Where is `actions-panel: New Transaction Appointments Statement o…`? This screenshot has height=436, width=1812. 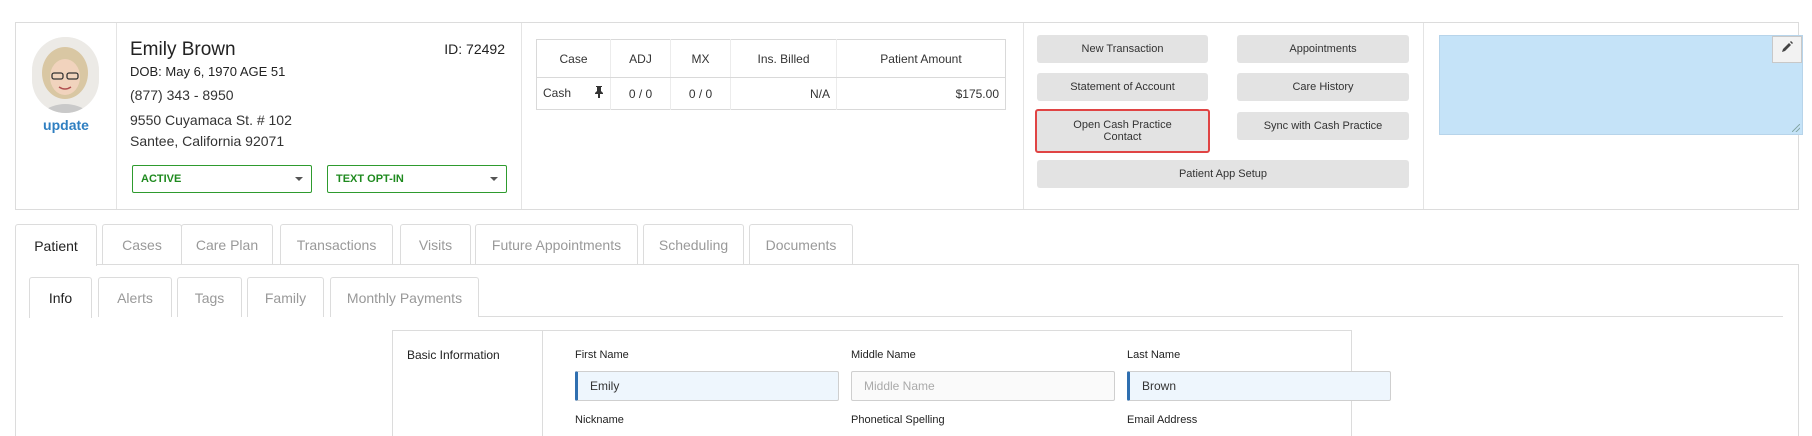
actions-panel: New Transaction Appointments Statement o… is located at coordinates (1224, 116).